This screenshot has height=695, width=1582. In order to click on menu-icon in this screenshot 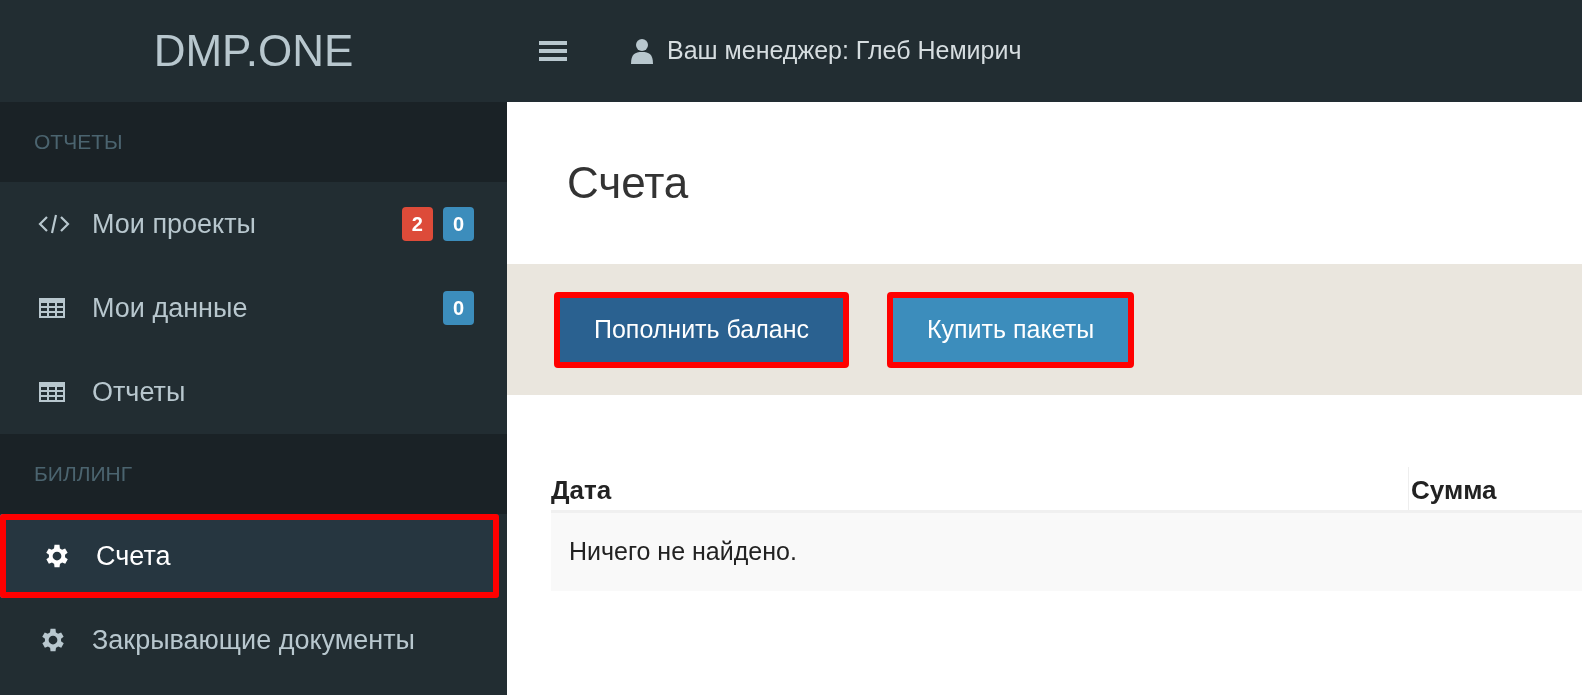, I will do `click(553, 51)`.